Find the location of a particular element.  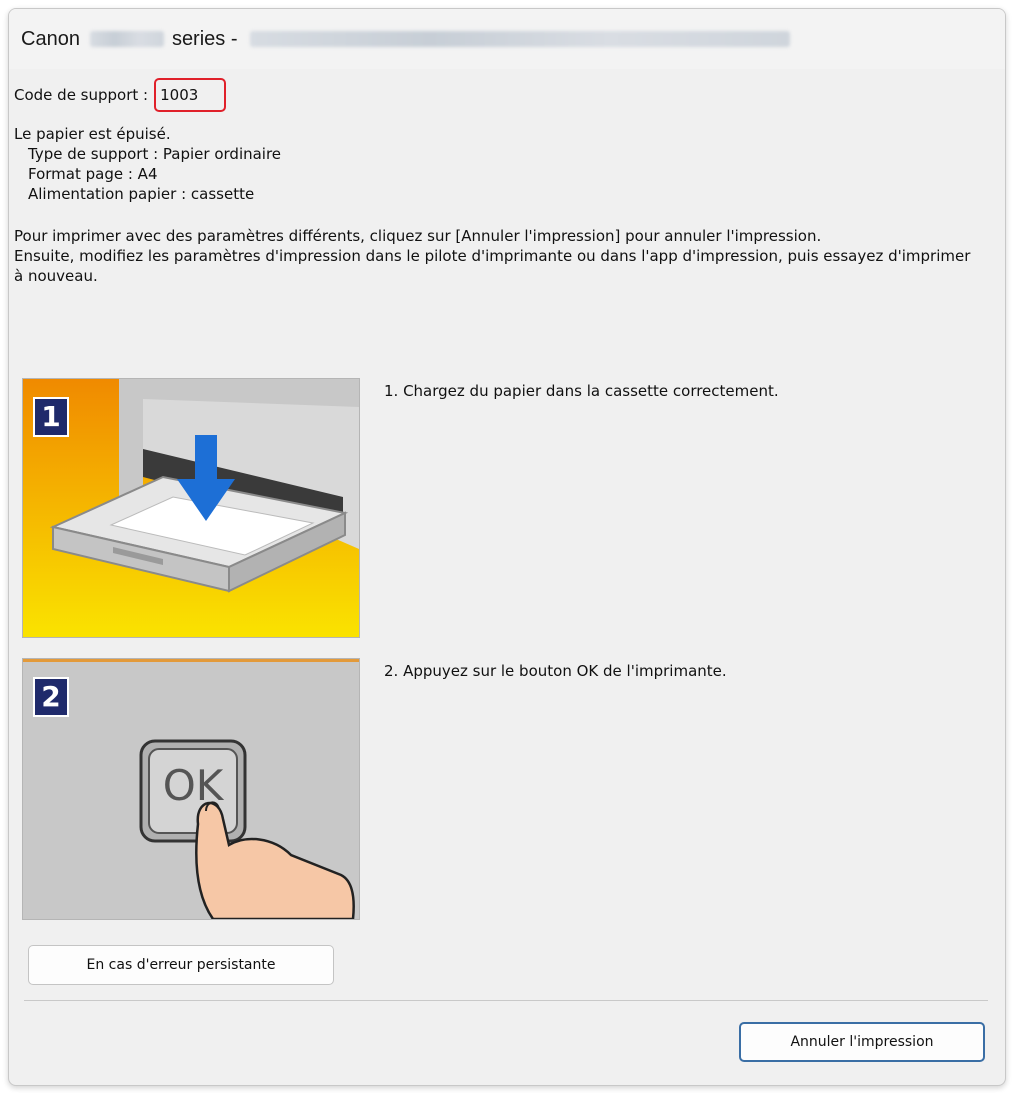

status-title: Le papier est épuisé. is located at coordinates (92, 134).